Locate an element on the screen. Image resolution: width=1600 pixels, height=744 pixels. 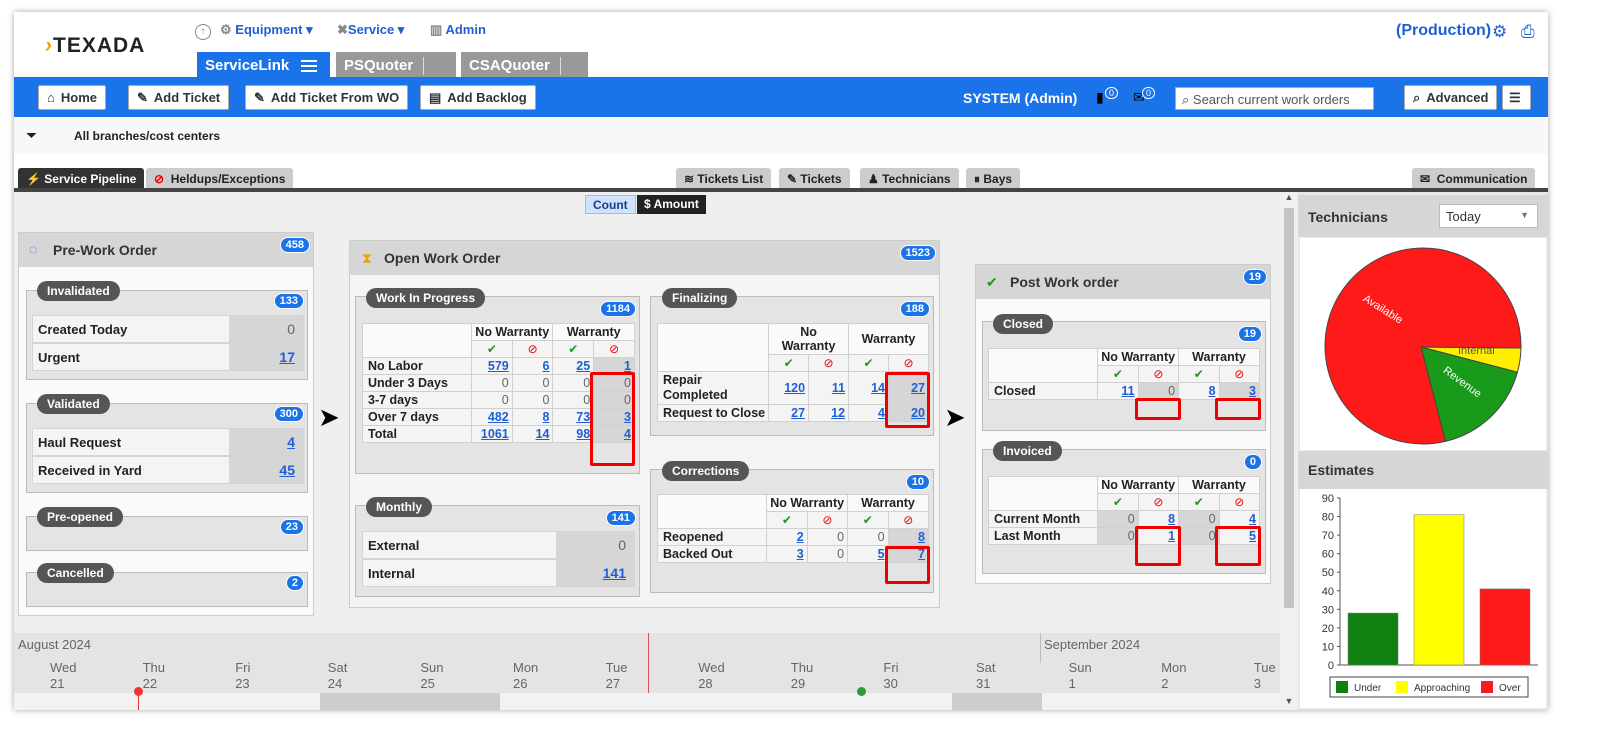
tab-technicians: ♟ Technicians is located at coordinates (909, 178).